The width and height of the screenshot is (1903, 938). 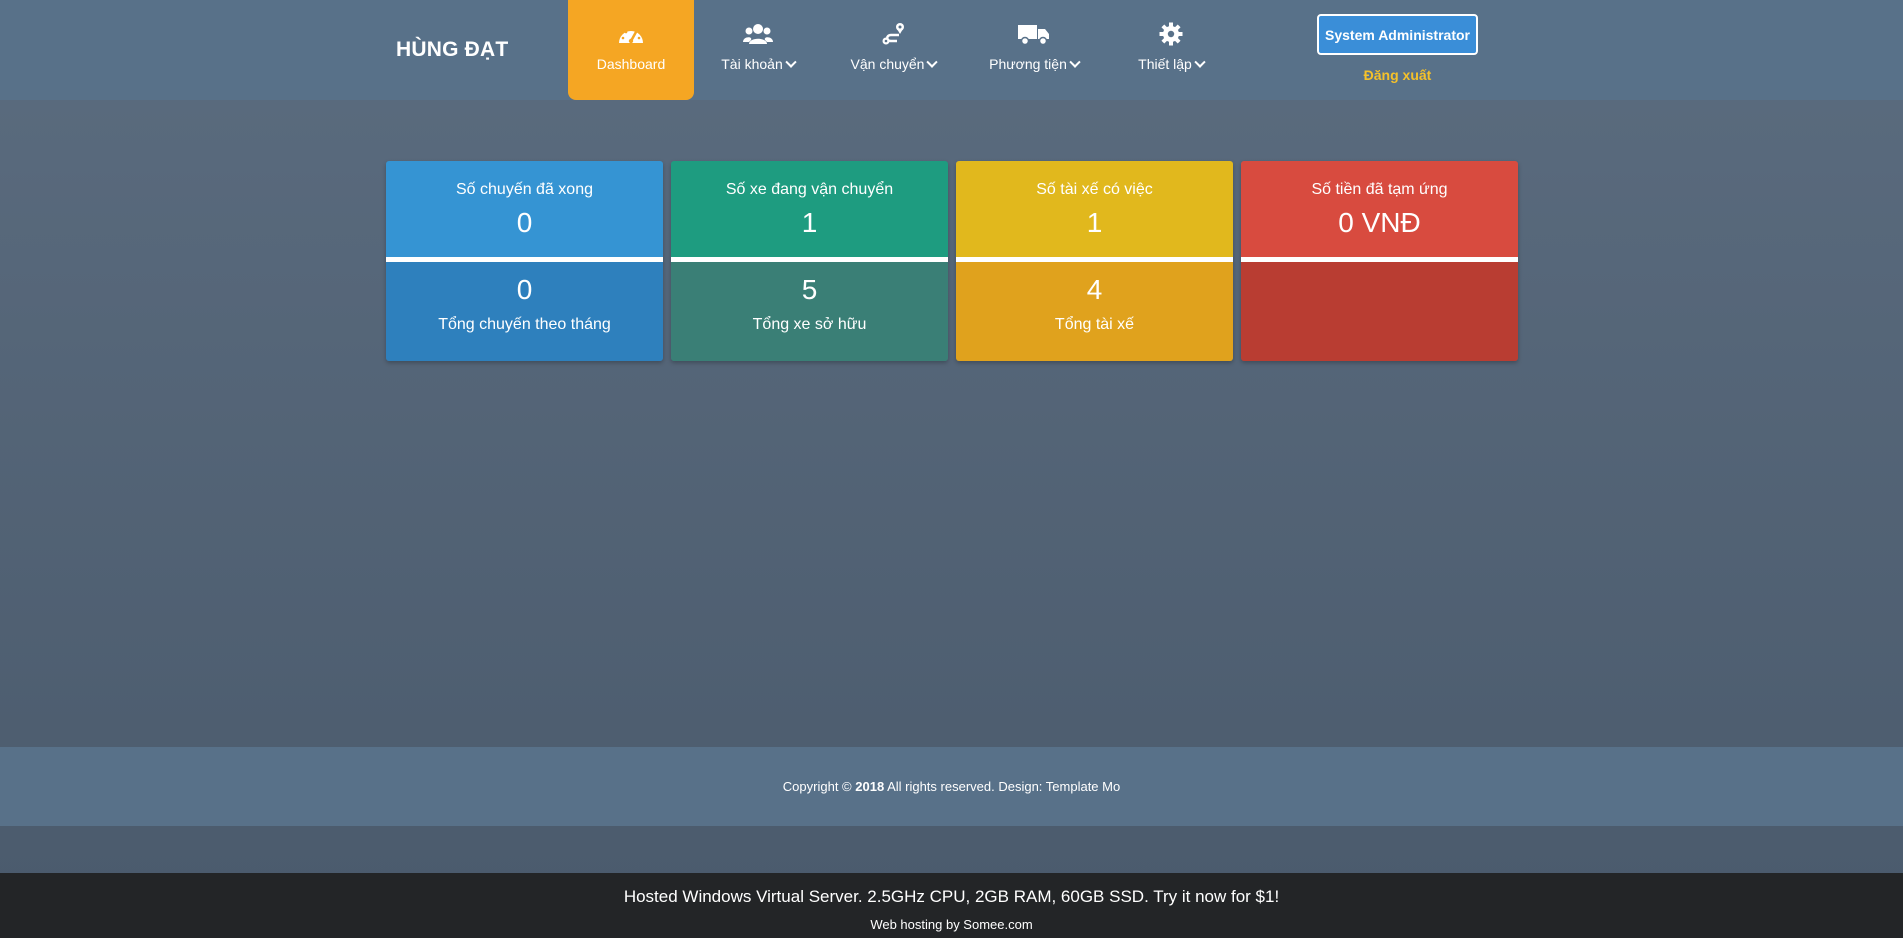 What do you see at coordinates (1379, 189) in the screenshot?
I see `stat-card-title: Số tiền đã tạm ứng` at bounding box center [1379, 189].